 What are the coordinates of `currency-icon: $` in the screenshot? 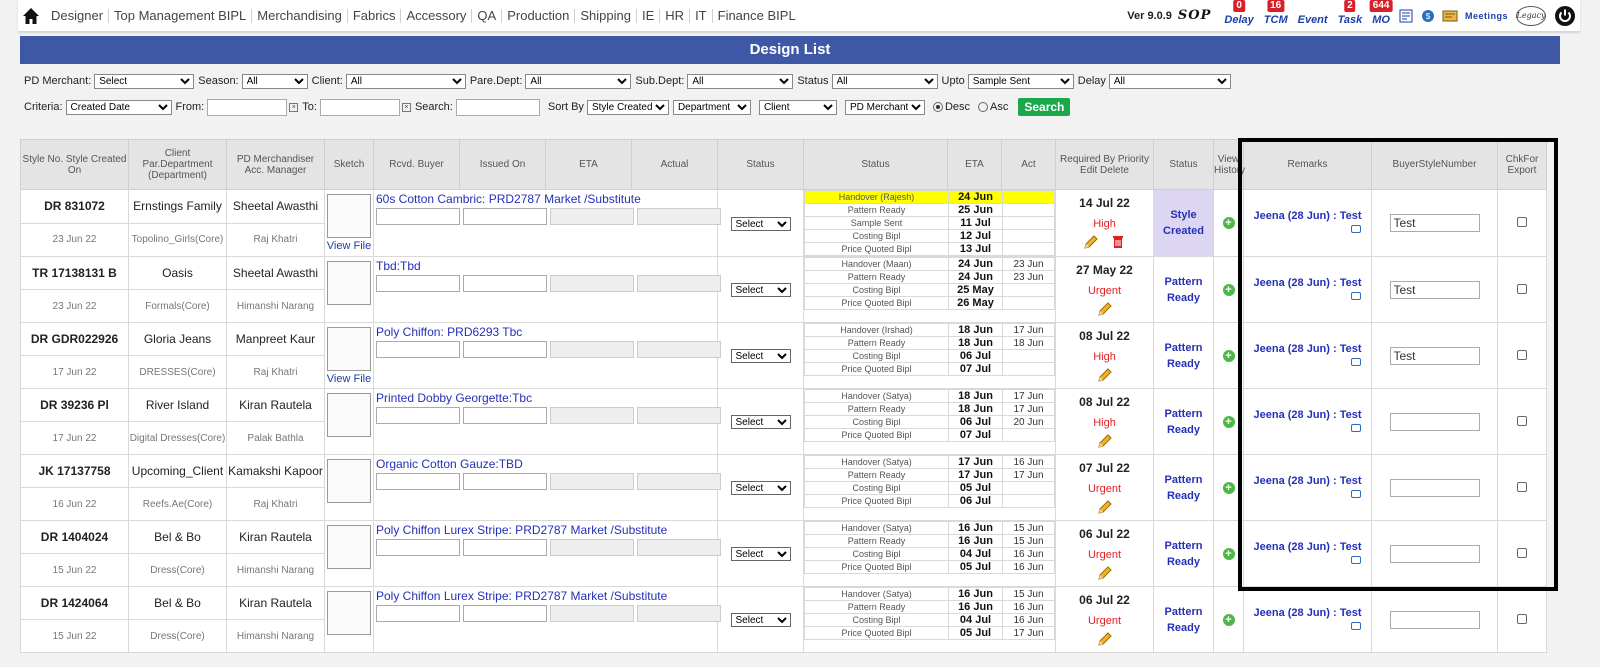 It's located at (1428, 16).